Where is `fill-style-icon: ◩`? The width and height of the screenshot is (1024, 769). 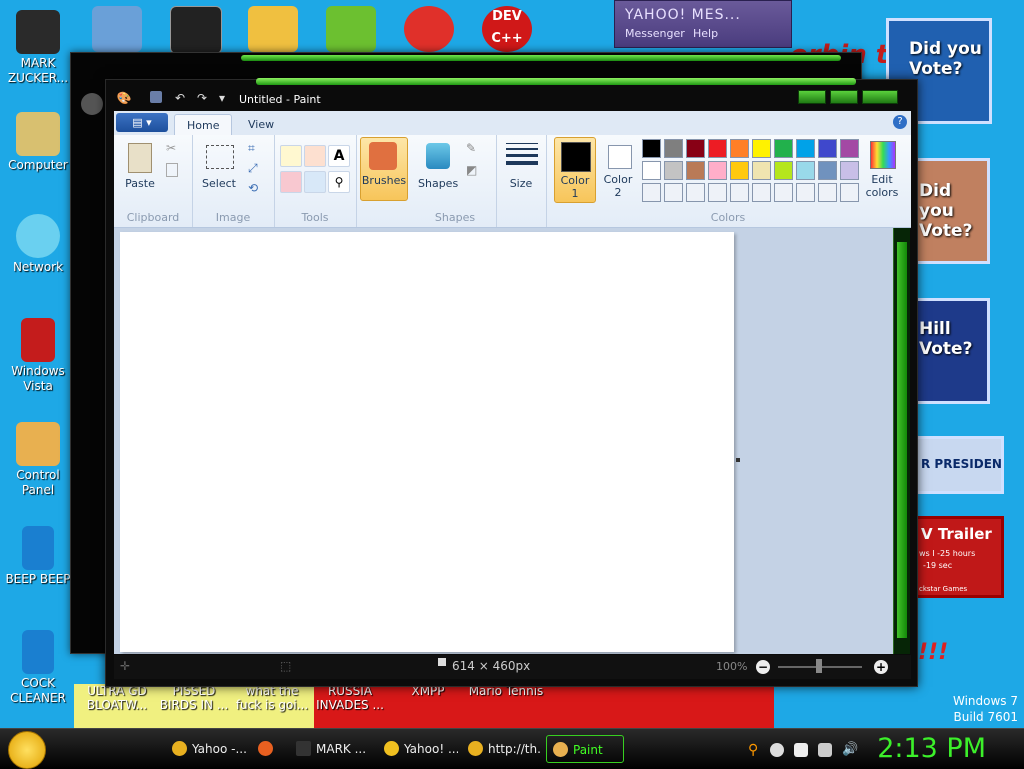 fill-style-icon: ◩ is located at coordinates (471, 170).